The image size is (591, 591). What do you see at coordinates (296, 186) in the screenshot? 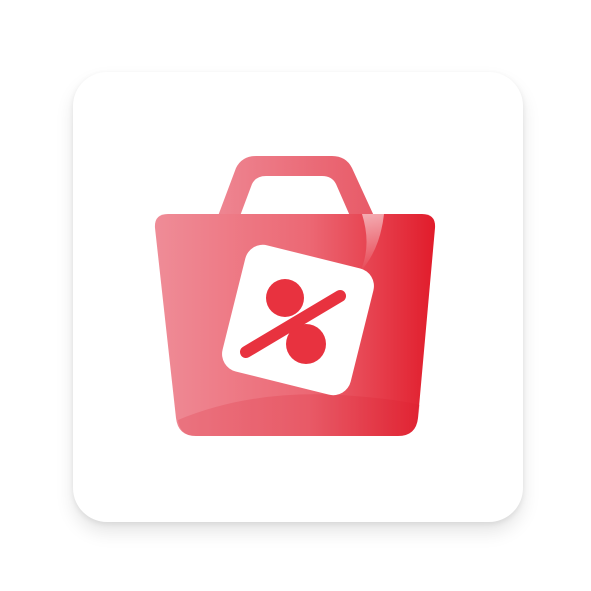
I see `bag-handle` at bounding box center [296, 186].